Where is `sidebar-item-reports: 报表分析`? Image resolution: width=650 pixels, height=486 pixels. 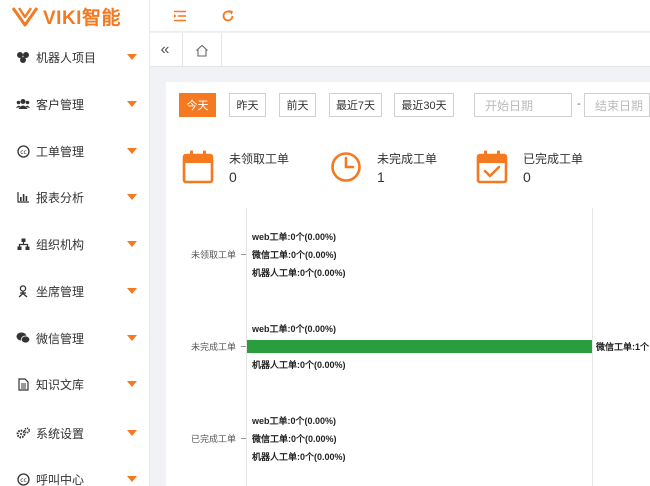
sidebar-item-reports: 报表分析 is located at coordinates (75, 197).